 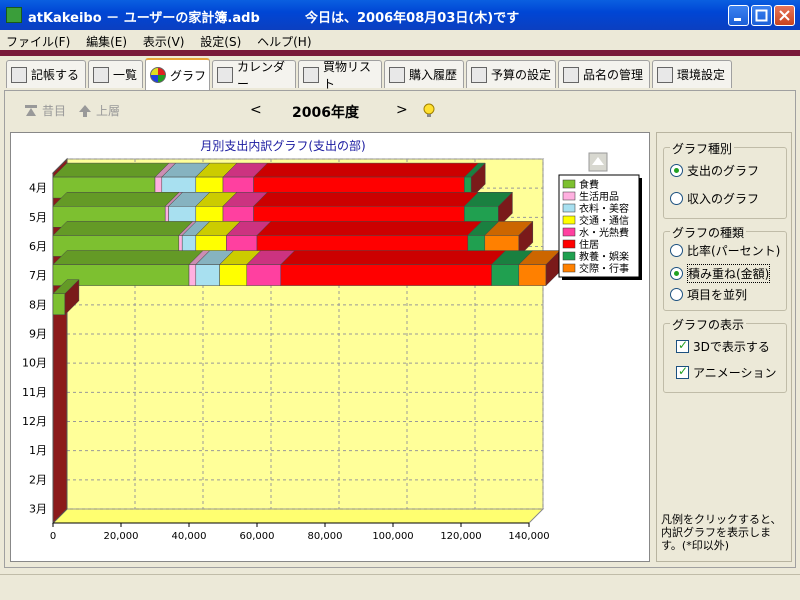 I want to click on tab-label: 購入履歴, so click(x=433, y=75).